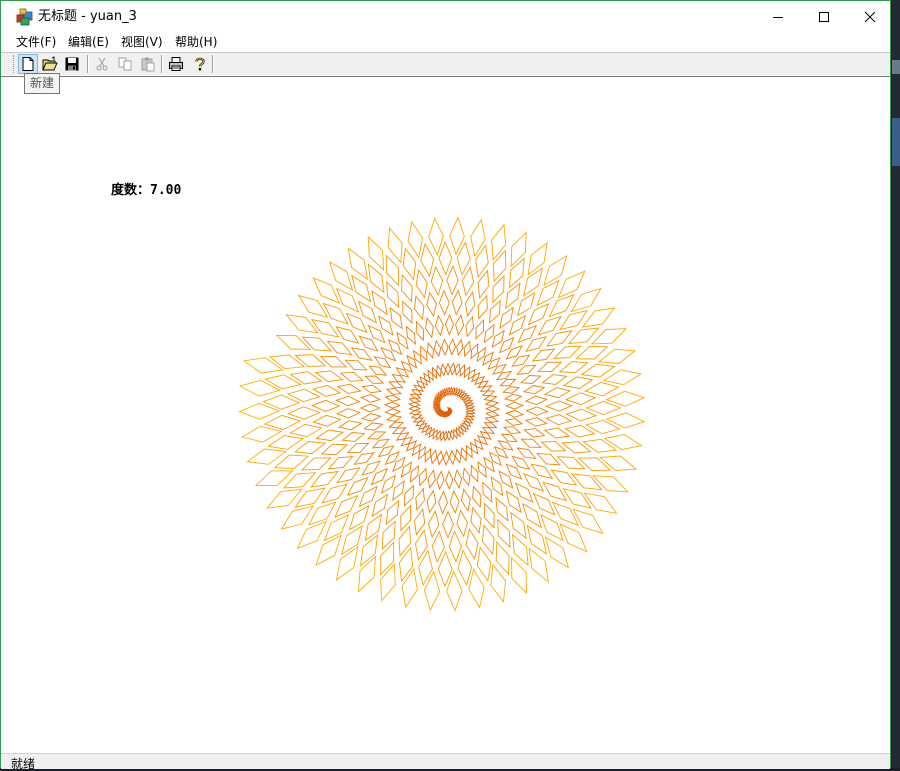 This screenshot has width=900, height=771. I want to click on close-icon, so click(870, 16).